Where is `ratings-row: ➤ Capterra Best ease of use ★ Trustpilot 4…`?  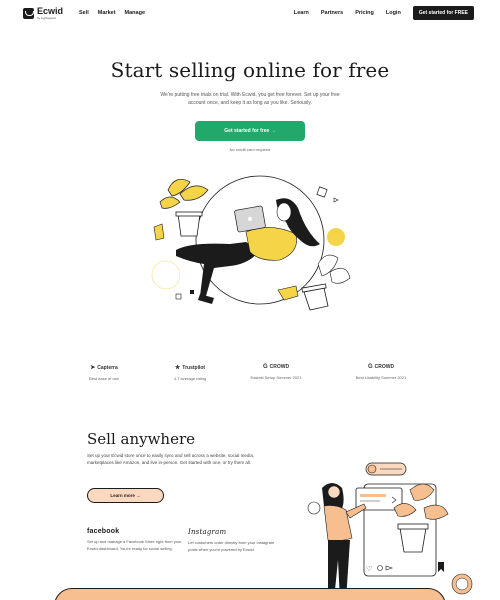 ratings-row: ➤ Capterra Best ease of use ★ Trustpilot 4… is located at coordinates (250, 374).